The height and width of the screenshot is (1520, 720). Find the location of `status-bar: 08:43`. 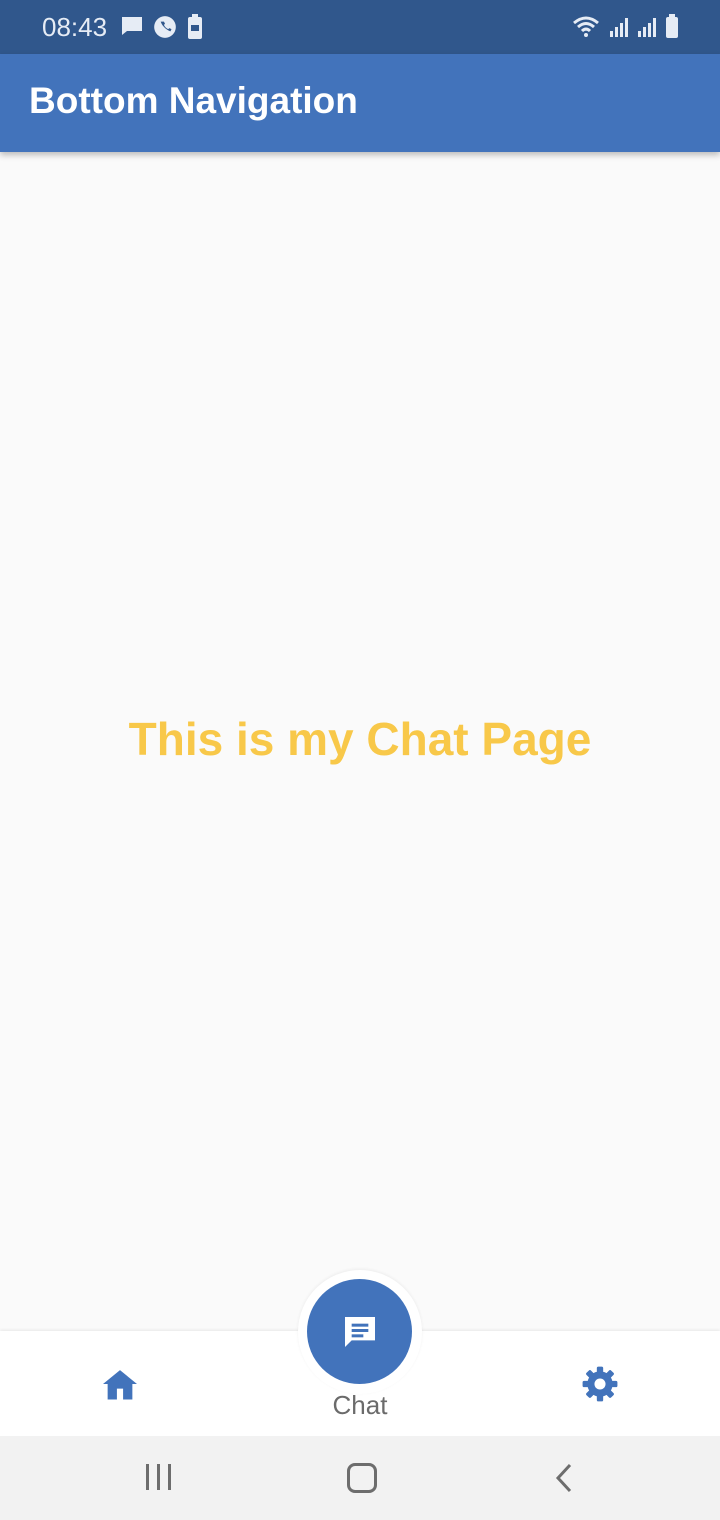

status-bar: 08:43 is located at coordinates (360, 27).